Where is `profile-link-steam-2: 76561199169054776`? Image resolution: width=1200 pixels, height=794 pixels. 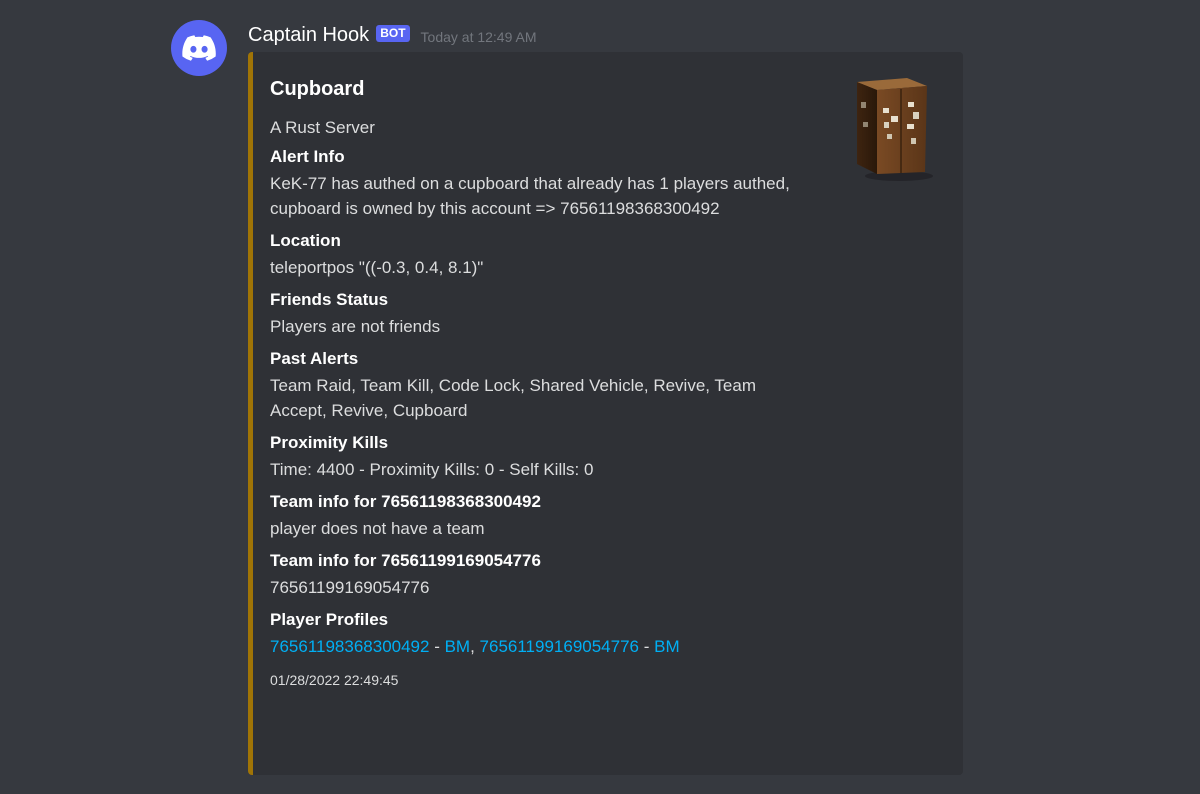 profile-link-steam-2: 76561199169054776 is located at coordinates (559, 646).